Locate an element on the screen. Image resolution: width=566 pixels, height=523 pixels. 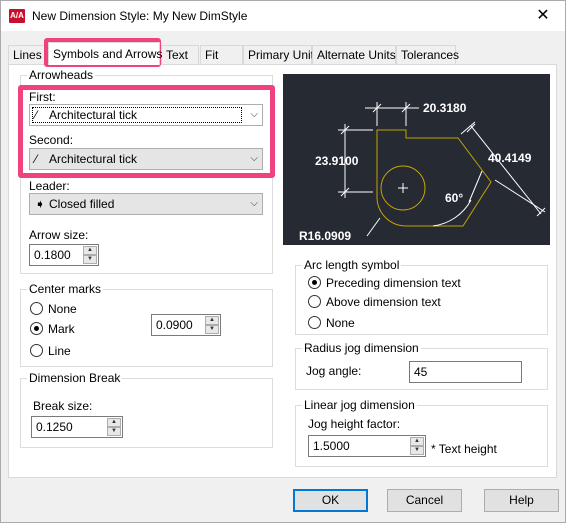
tab-primary-units: Primary Units is located at coordinates (281, 54).